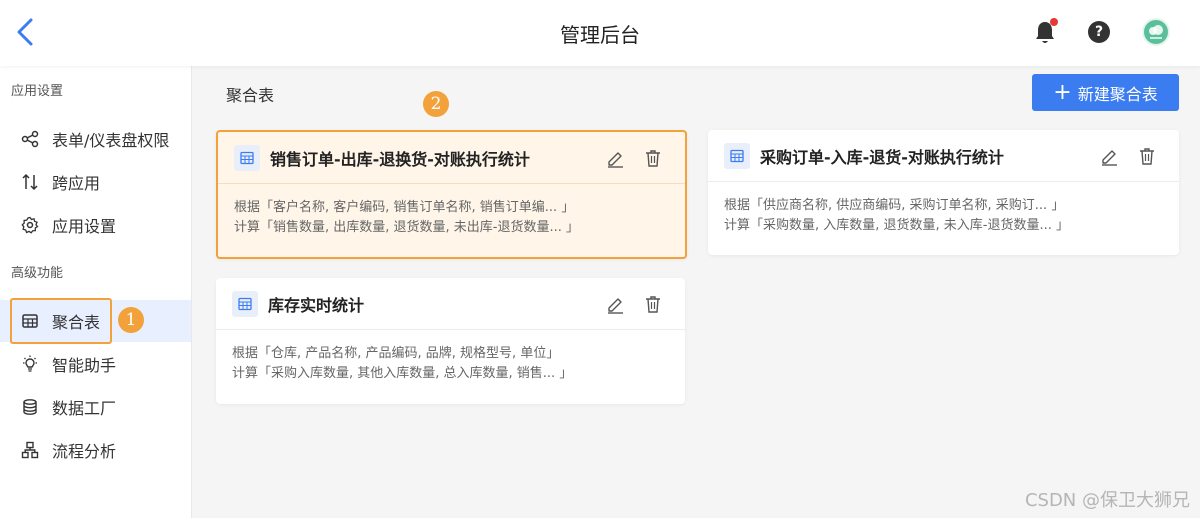 The width and height of the screenshot is (1200, 518). Describe the element at coordinates (407, 227) in the screenshot. I see `card-calc: 计算「销售数量, 出库数量, 退货数量, 未出库-退货数量... 」` at that location.